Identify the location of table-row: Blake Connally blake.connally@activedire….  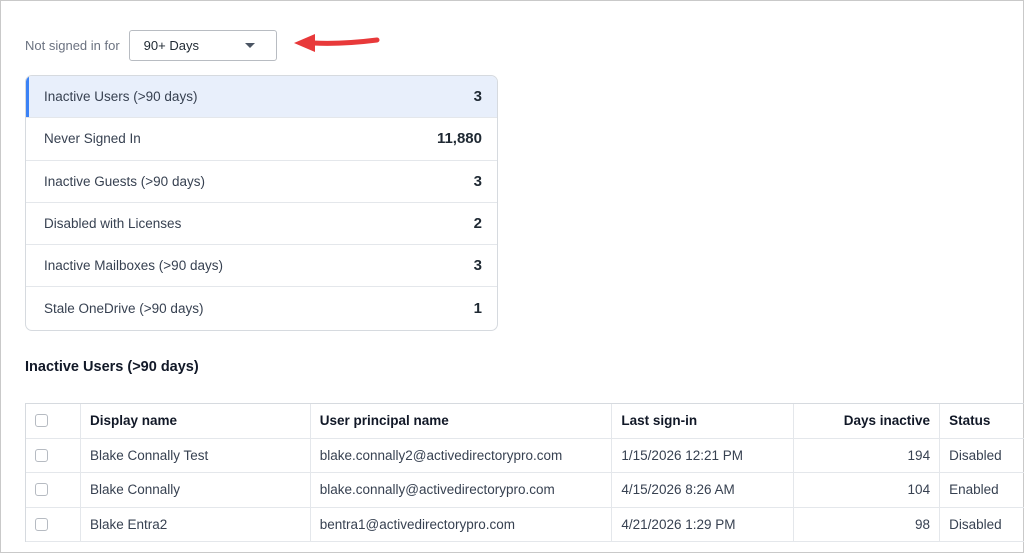
(525, 490).